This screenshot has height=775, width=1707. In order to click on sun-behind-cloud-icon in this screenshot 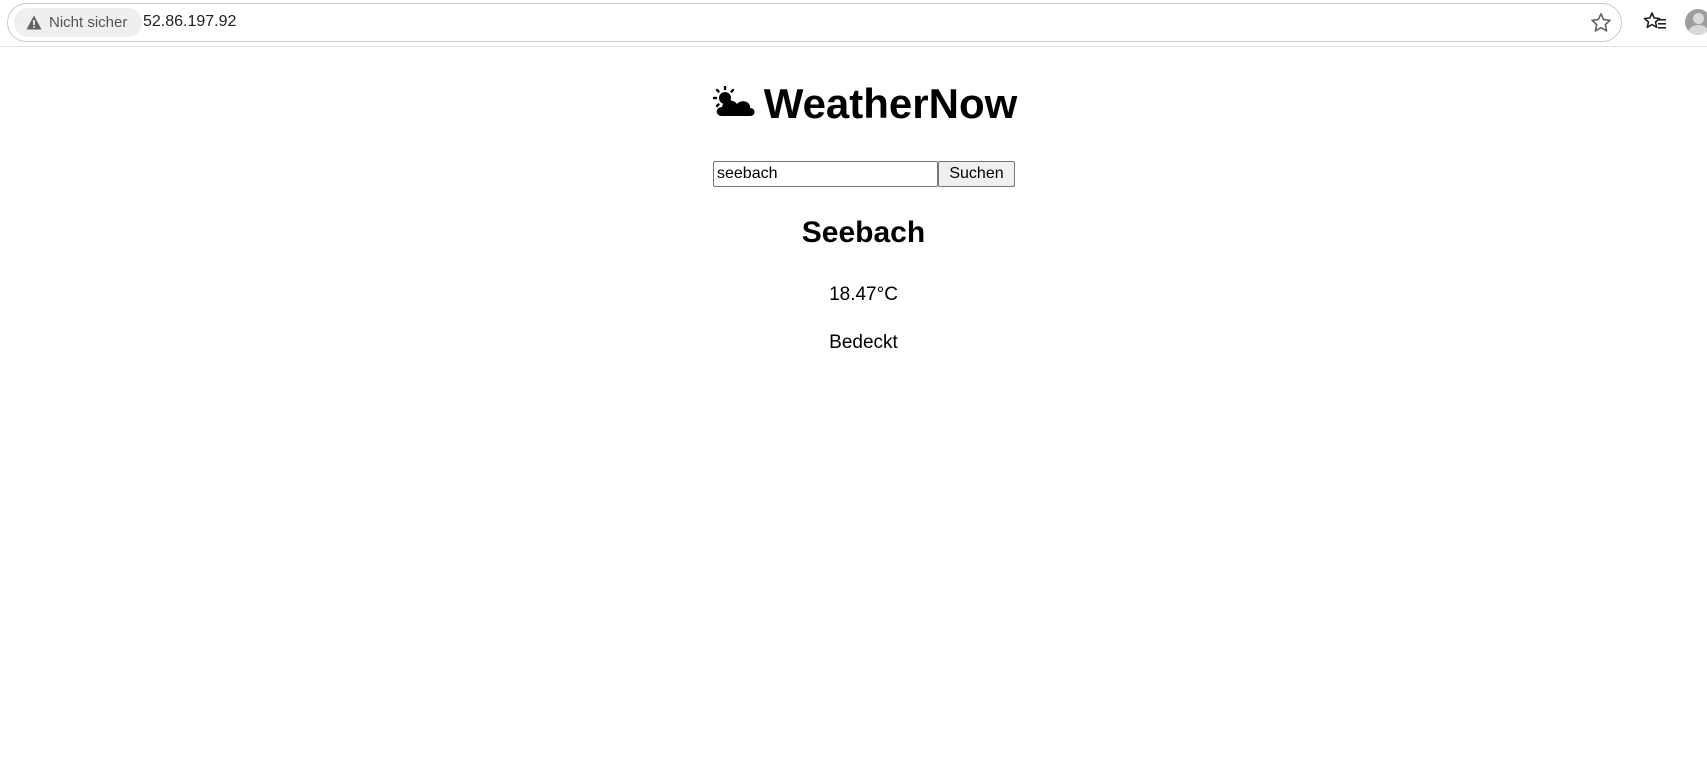, I will do `click(733, 101)`.